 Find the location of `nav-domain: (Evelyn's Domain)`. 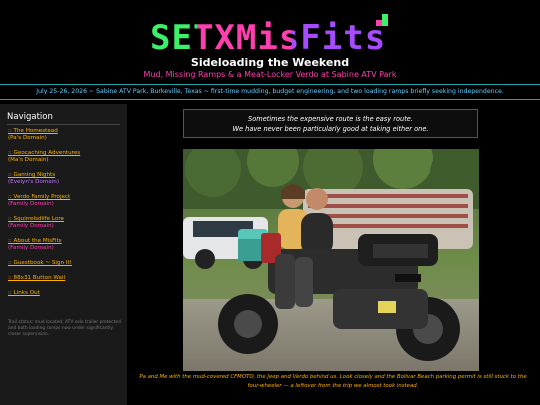

nav-domain: (Evelyn's Domain) is located at coordinates (33, 182).